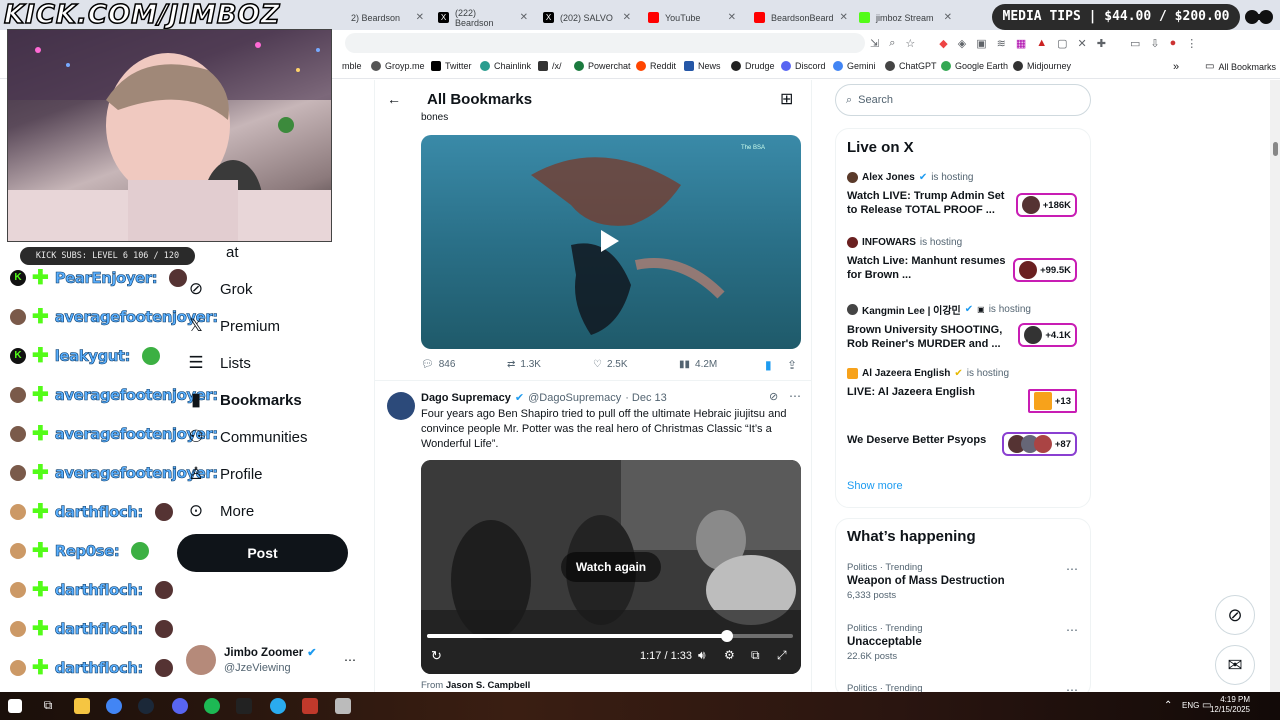 The height and width of the screenshot is (720, 1280). What do you see at coordinates (792, 365) in the screenshot?
I see `share-icon: ⇪` at bounding box center [792, 365].